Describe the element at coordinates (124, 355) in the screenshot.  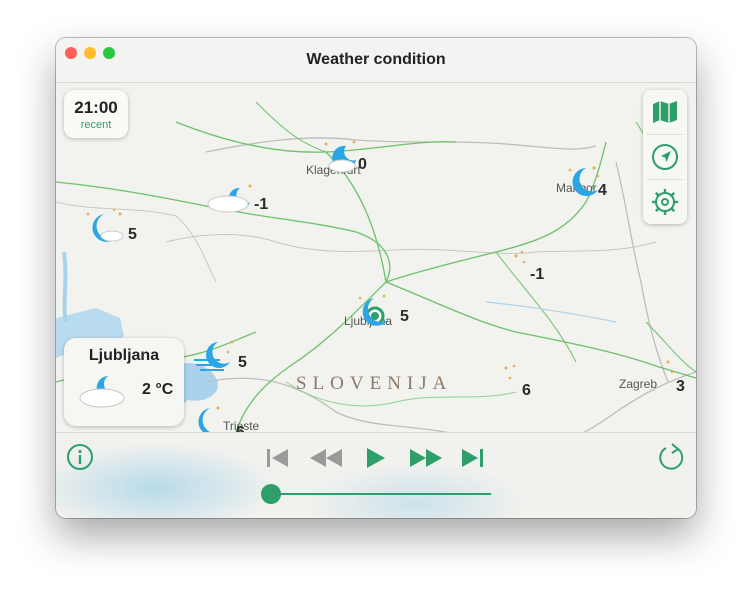
I see `city-name: Ljubljana` at that location.